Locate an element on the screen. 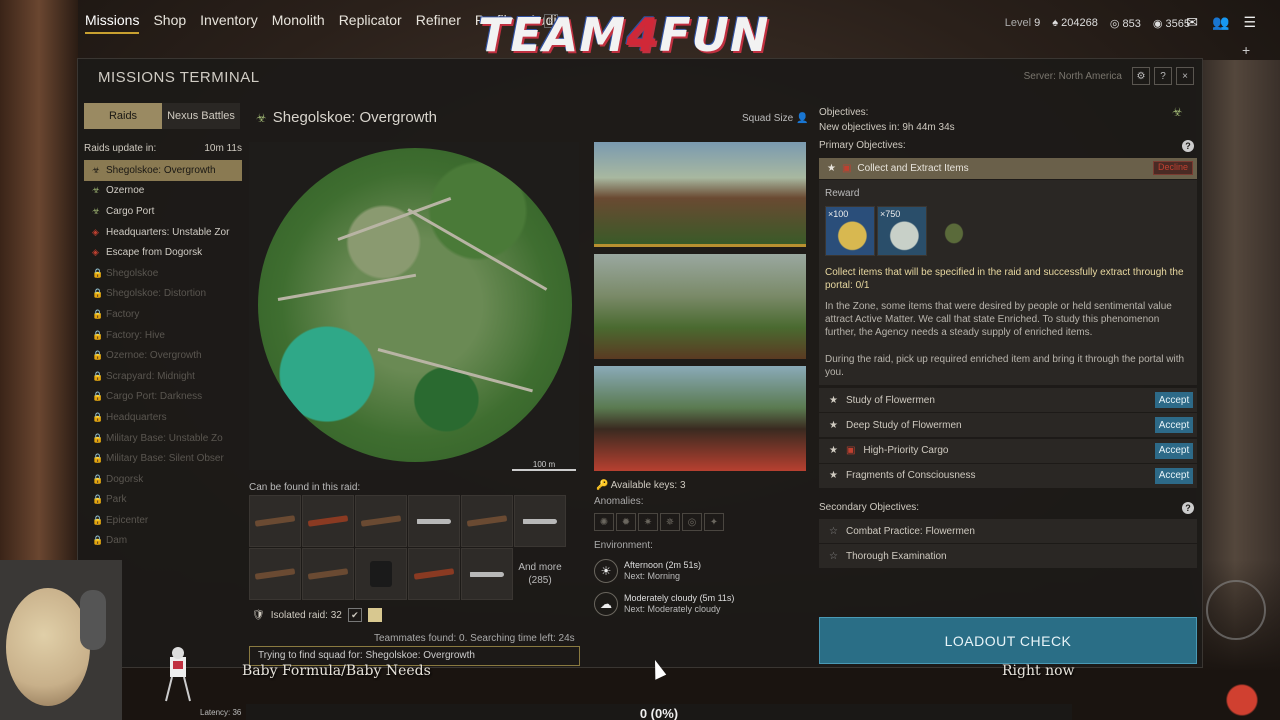  reward-silver-coins: ×750 is located at coordinates (902, 231).